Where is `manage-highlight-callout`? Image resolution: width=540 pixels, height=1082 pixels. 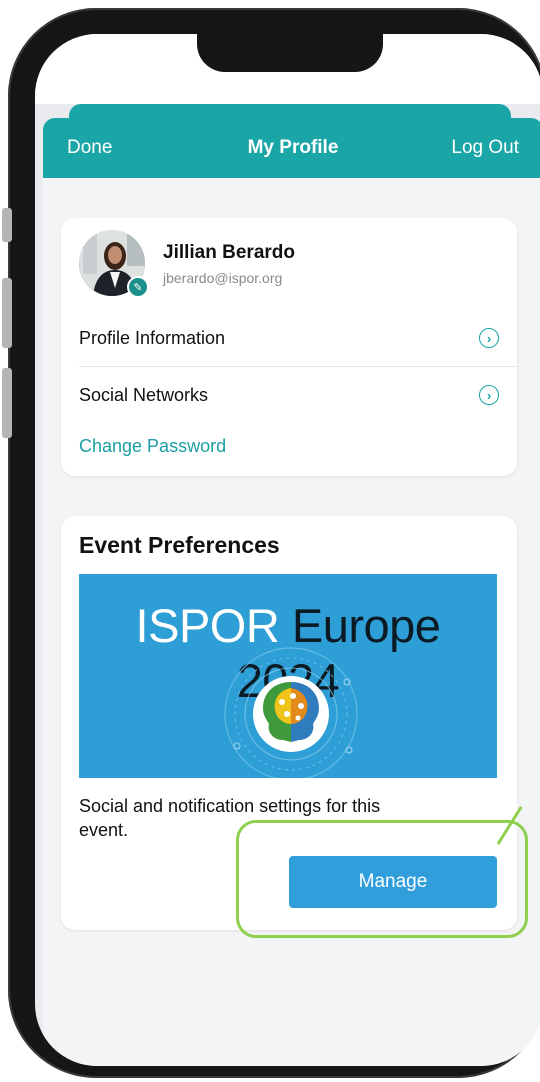
manage-highlight-callout is located at coordinates (382, 879).